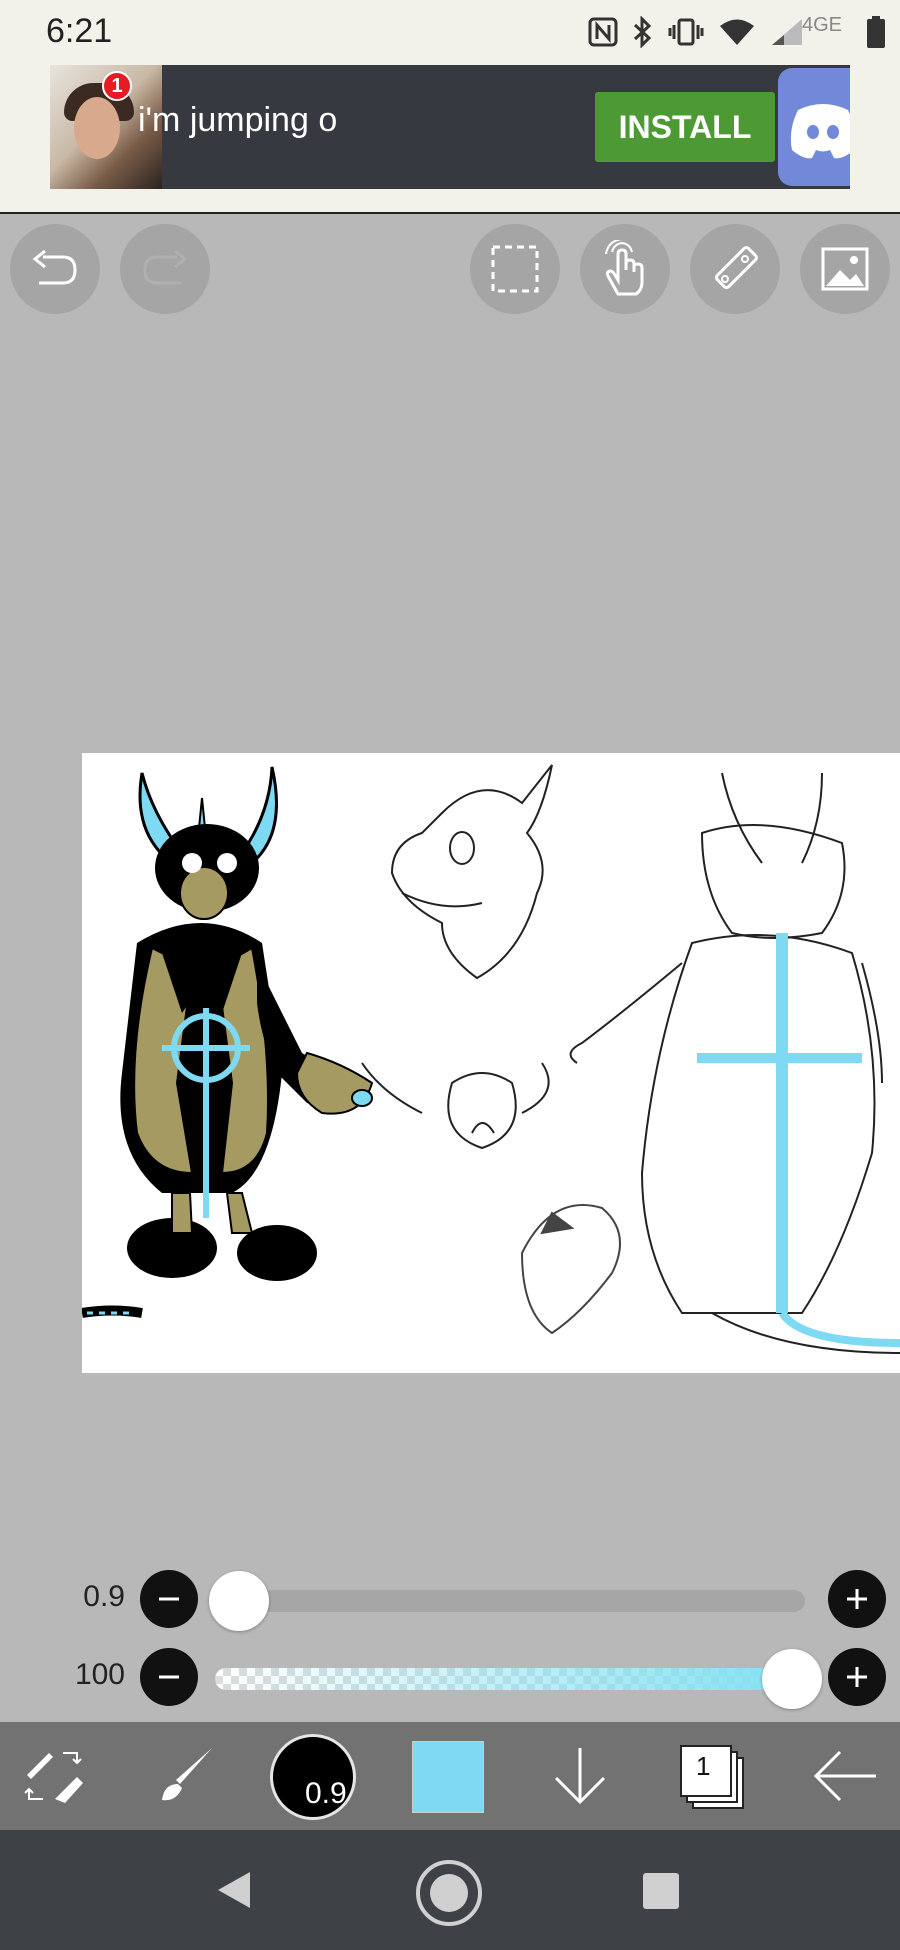 This screenshot has height=1950, width=900. What do you see at coordinates (234, 1890) in the screenshot?
I see `nav-back-icon` at bounding box center [234, 1890].